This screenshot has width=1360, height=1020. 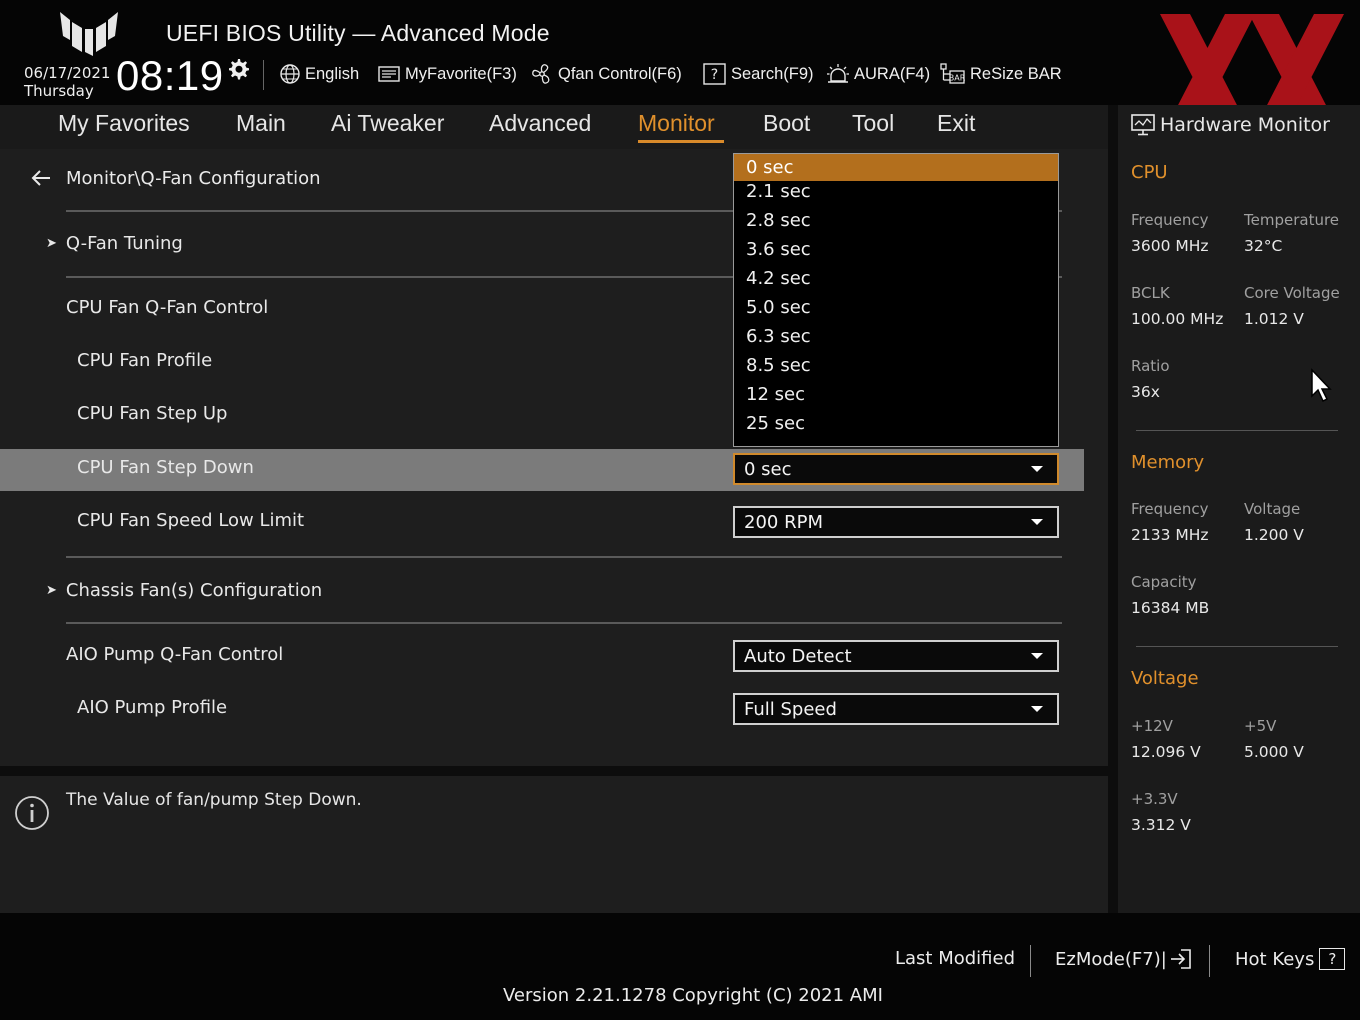 What do you see at coordinates (144, 360) in the screenshot?
I see `cpu-fan-profile-label: CPU Fan Profile` at bounding box center [144, 360].